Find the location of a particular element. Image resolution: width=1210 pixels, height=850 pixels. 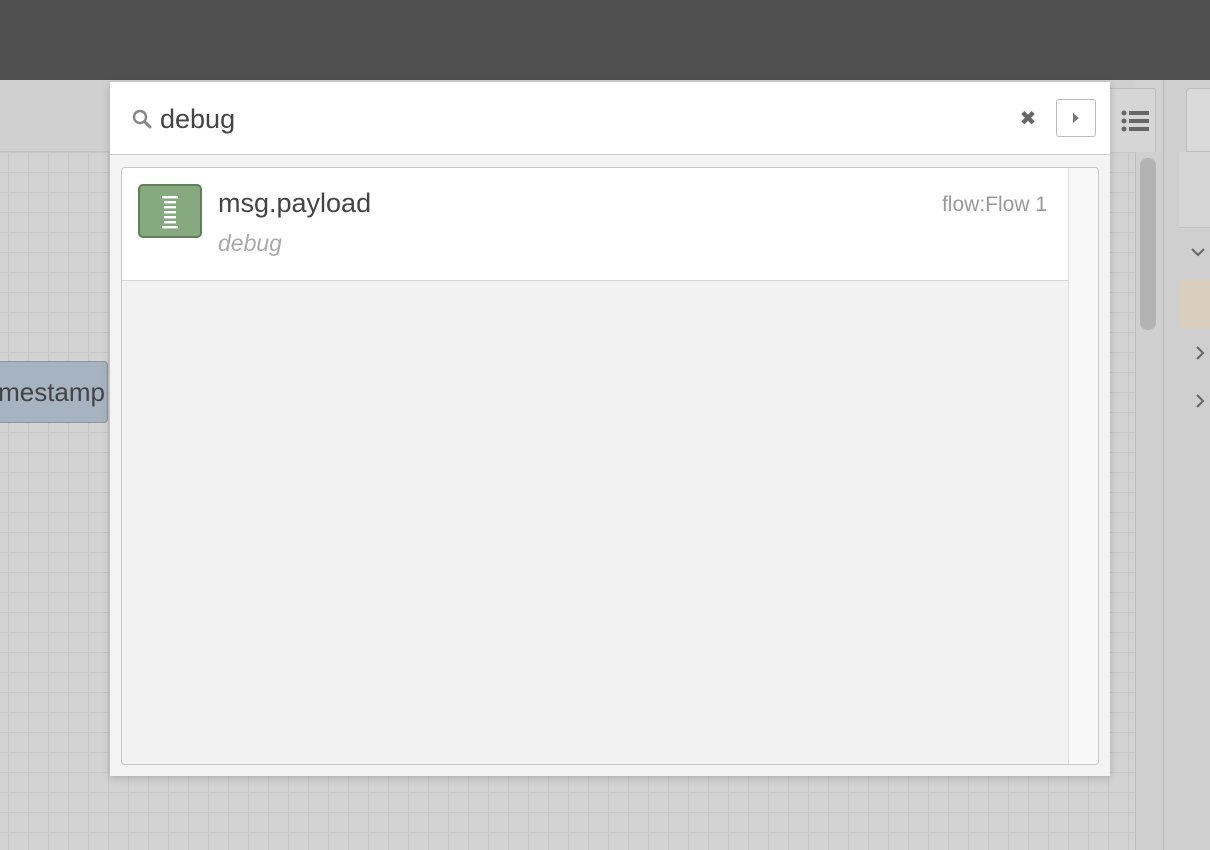

sidebar-section is located at coordinates (1194, 190).